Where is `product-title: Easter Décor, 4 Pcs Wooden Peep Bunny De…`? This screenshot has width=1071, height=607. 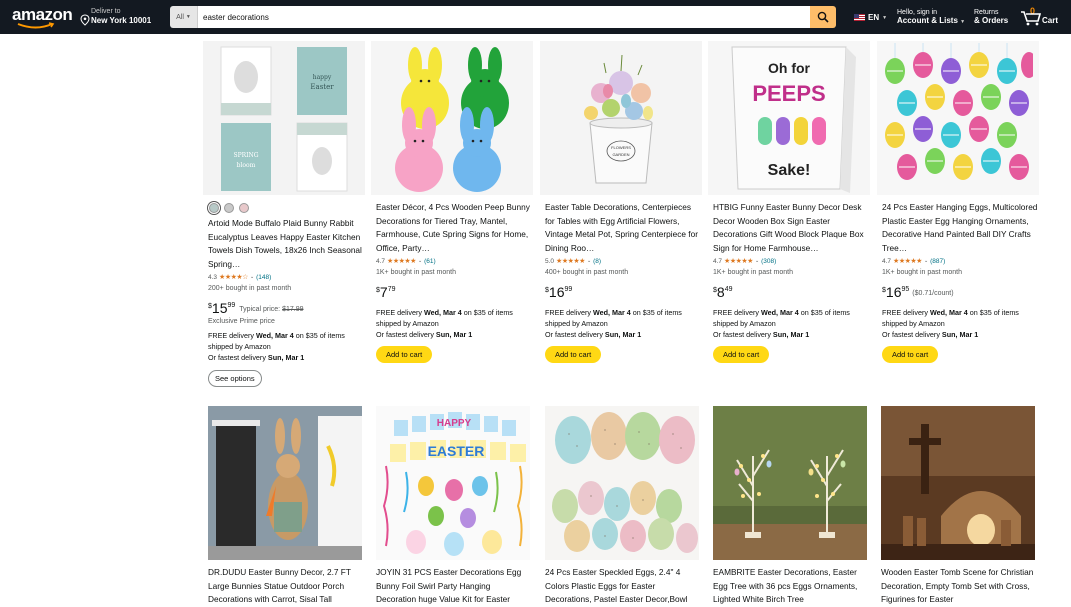
product-title: Easter Décor, 4 Pcs Wooden Peep Bunny De… is located at coordinates (454, 228).